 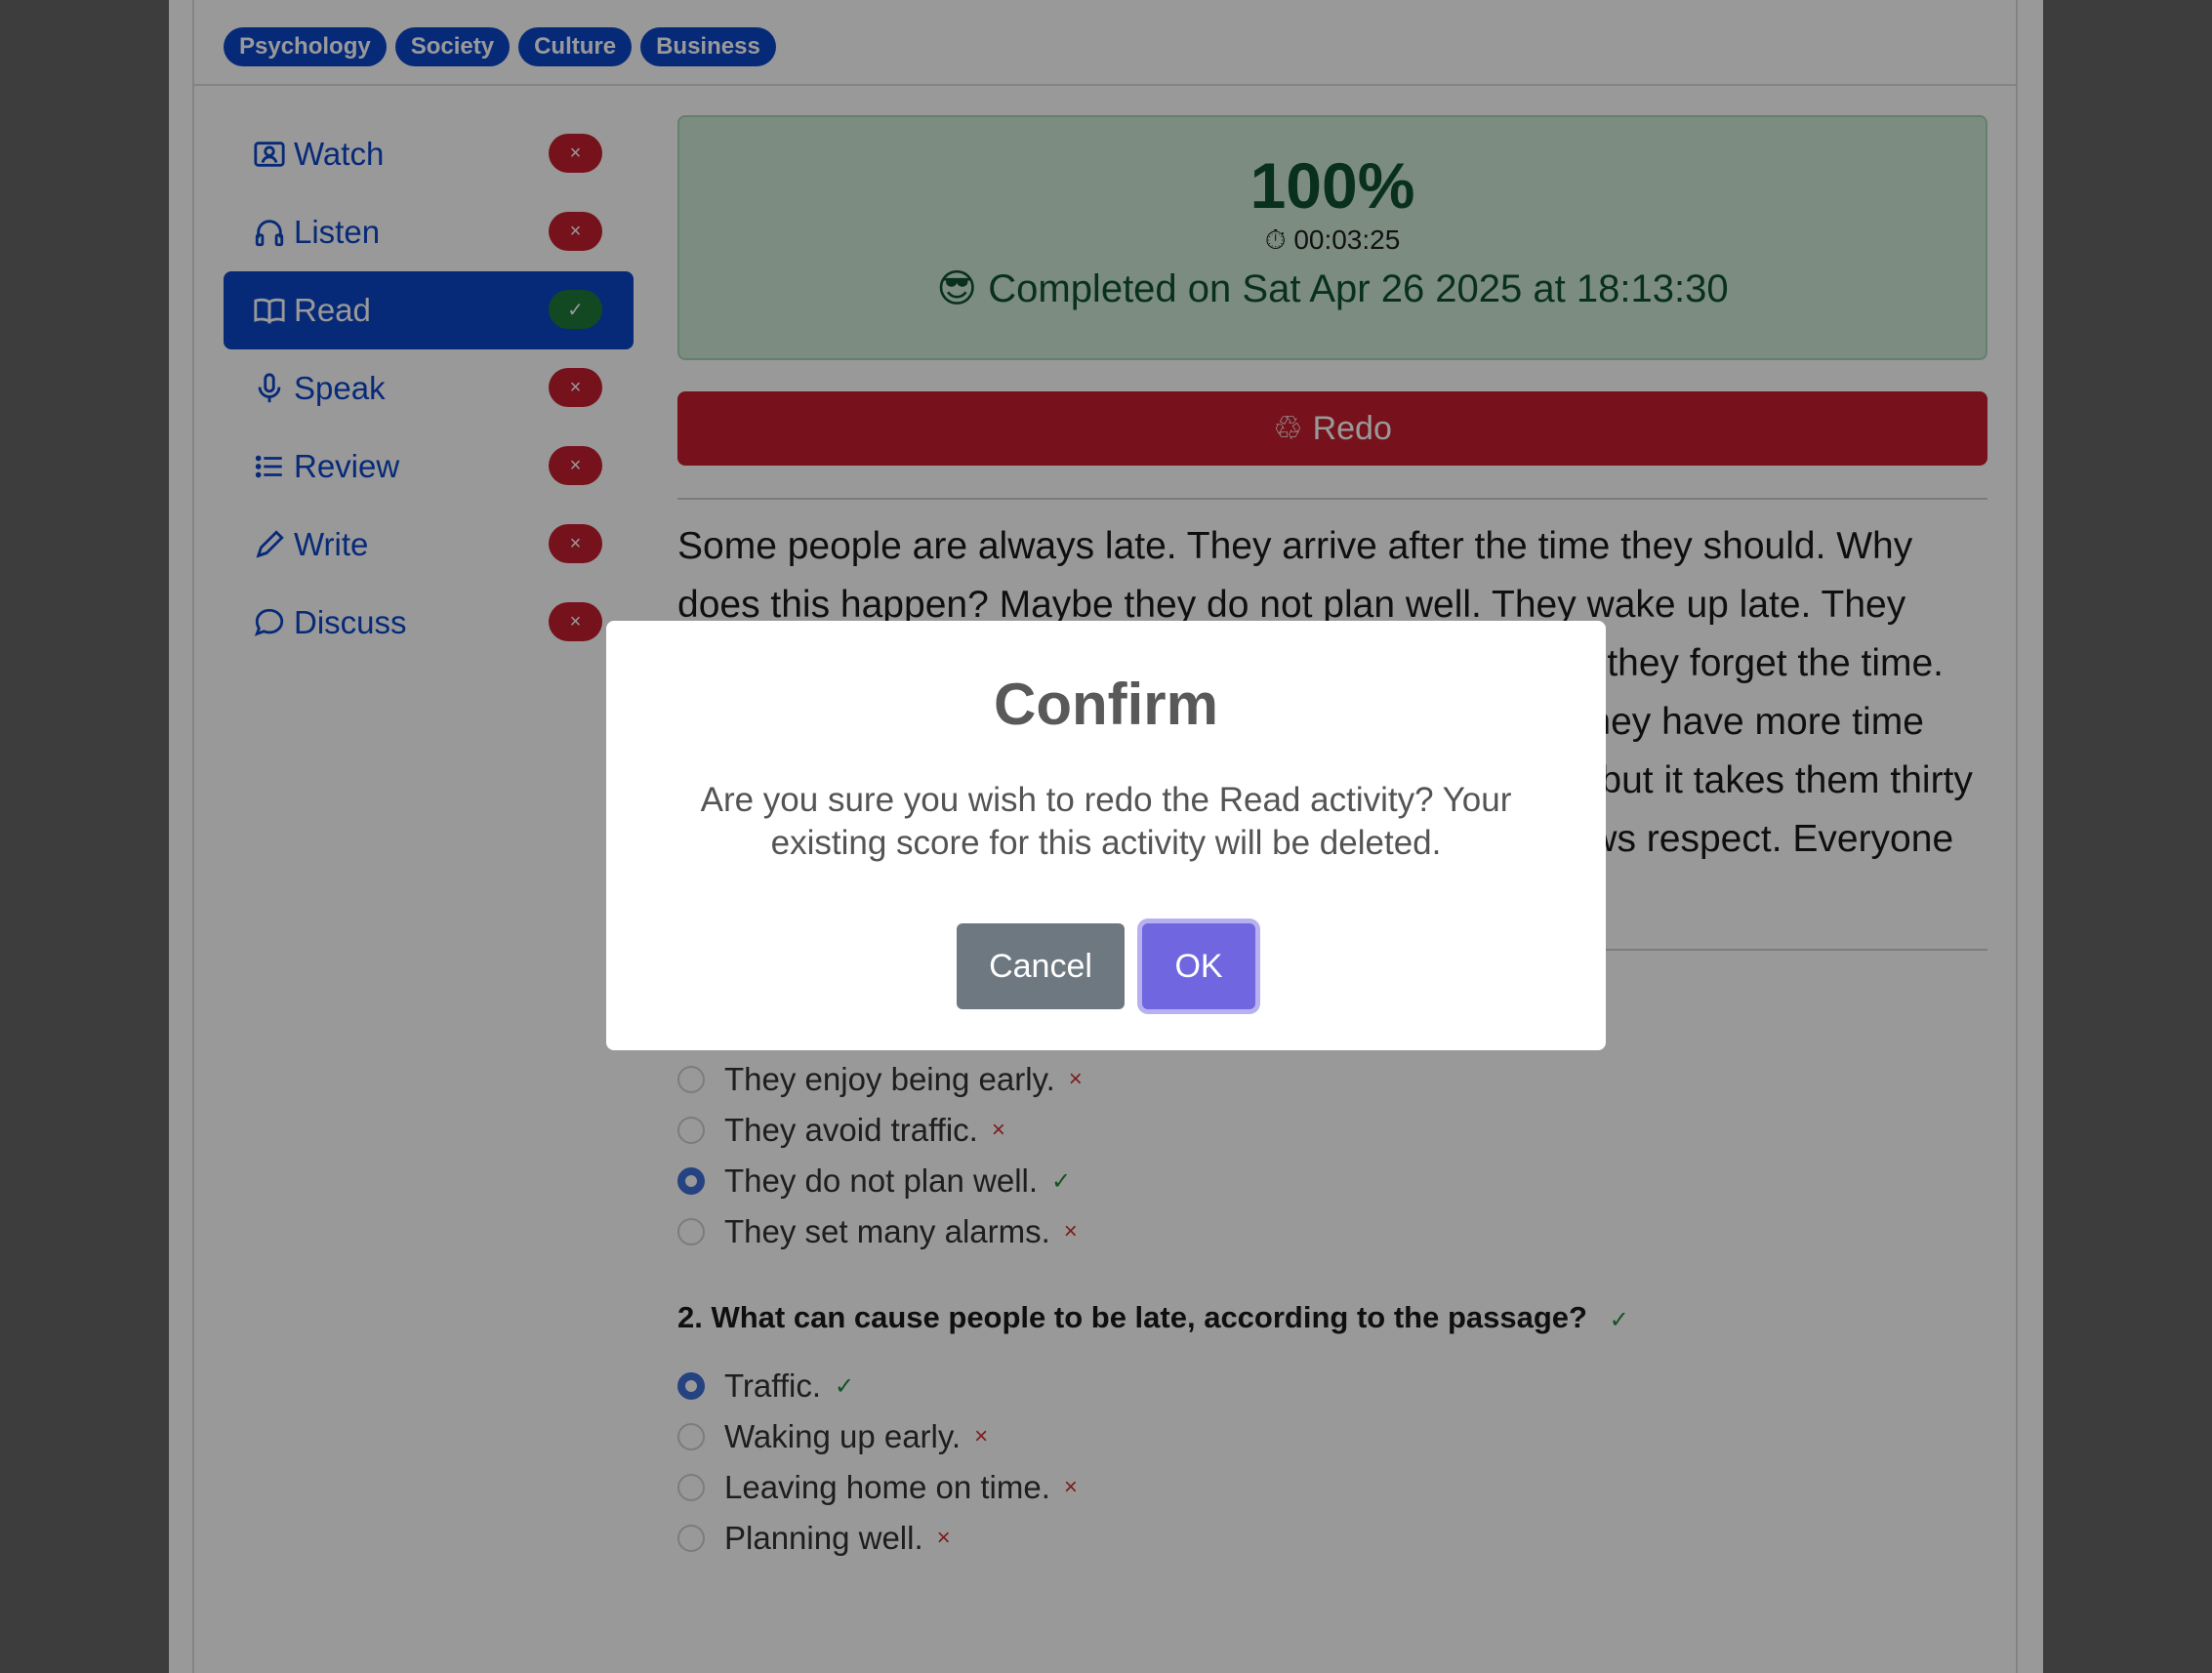 What do you see at coordinates (1198, 966) in the screenshot?
I see `ok-button: OK` at bounding box center [1198, 966].